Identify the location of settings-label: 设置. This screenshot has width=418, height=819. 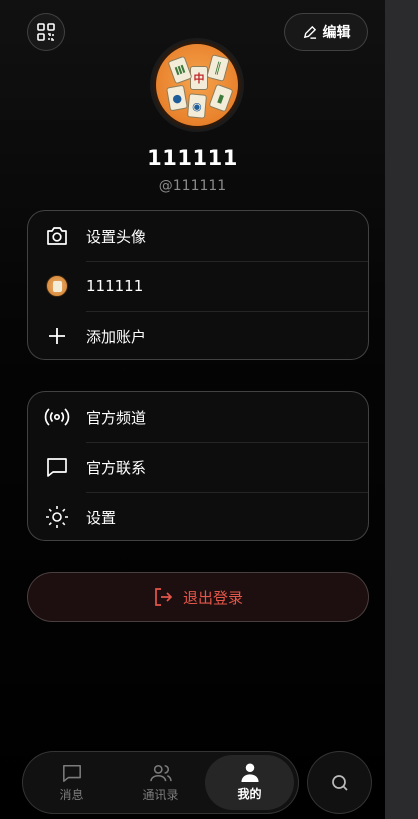
(101, 517).